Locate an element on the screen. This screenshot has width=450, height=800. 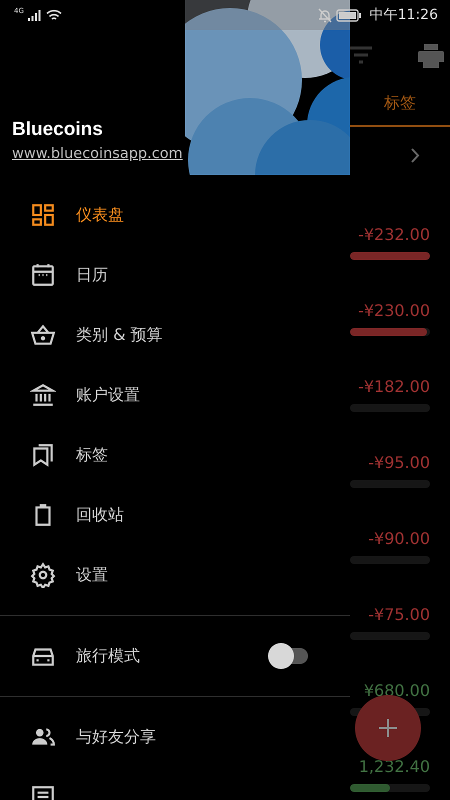
menu-item: 标签 is located at coordinates (175, 455).